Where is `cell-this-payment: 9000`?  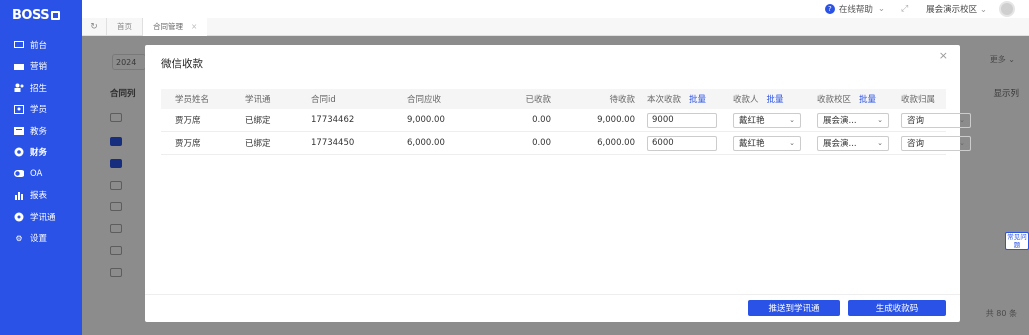
cell-this-payment: 9000 is located at coordinates (684, 120).